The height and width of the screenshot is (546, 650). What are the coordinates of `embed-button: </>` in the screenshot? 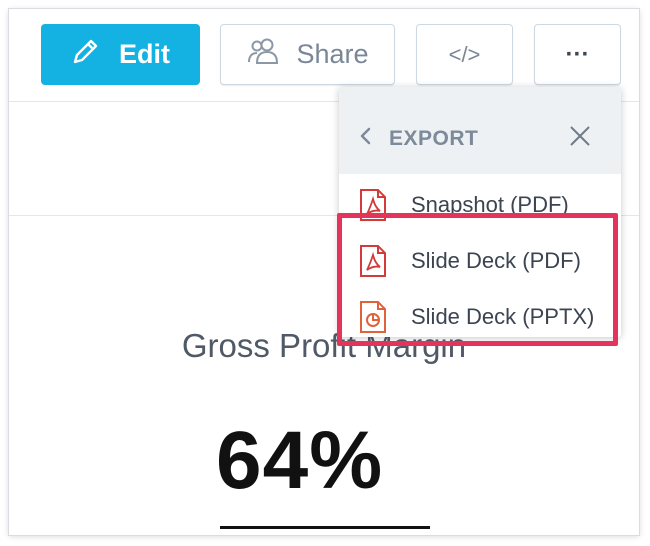 It's located at (464, 54).